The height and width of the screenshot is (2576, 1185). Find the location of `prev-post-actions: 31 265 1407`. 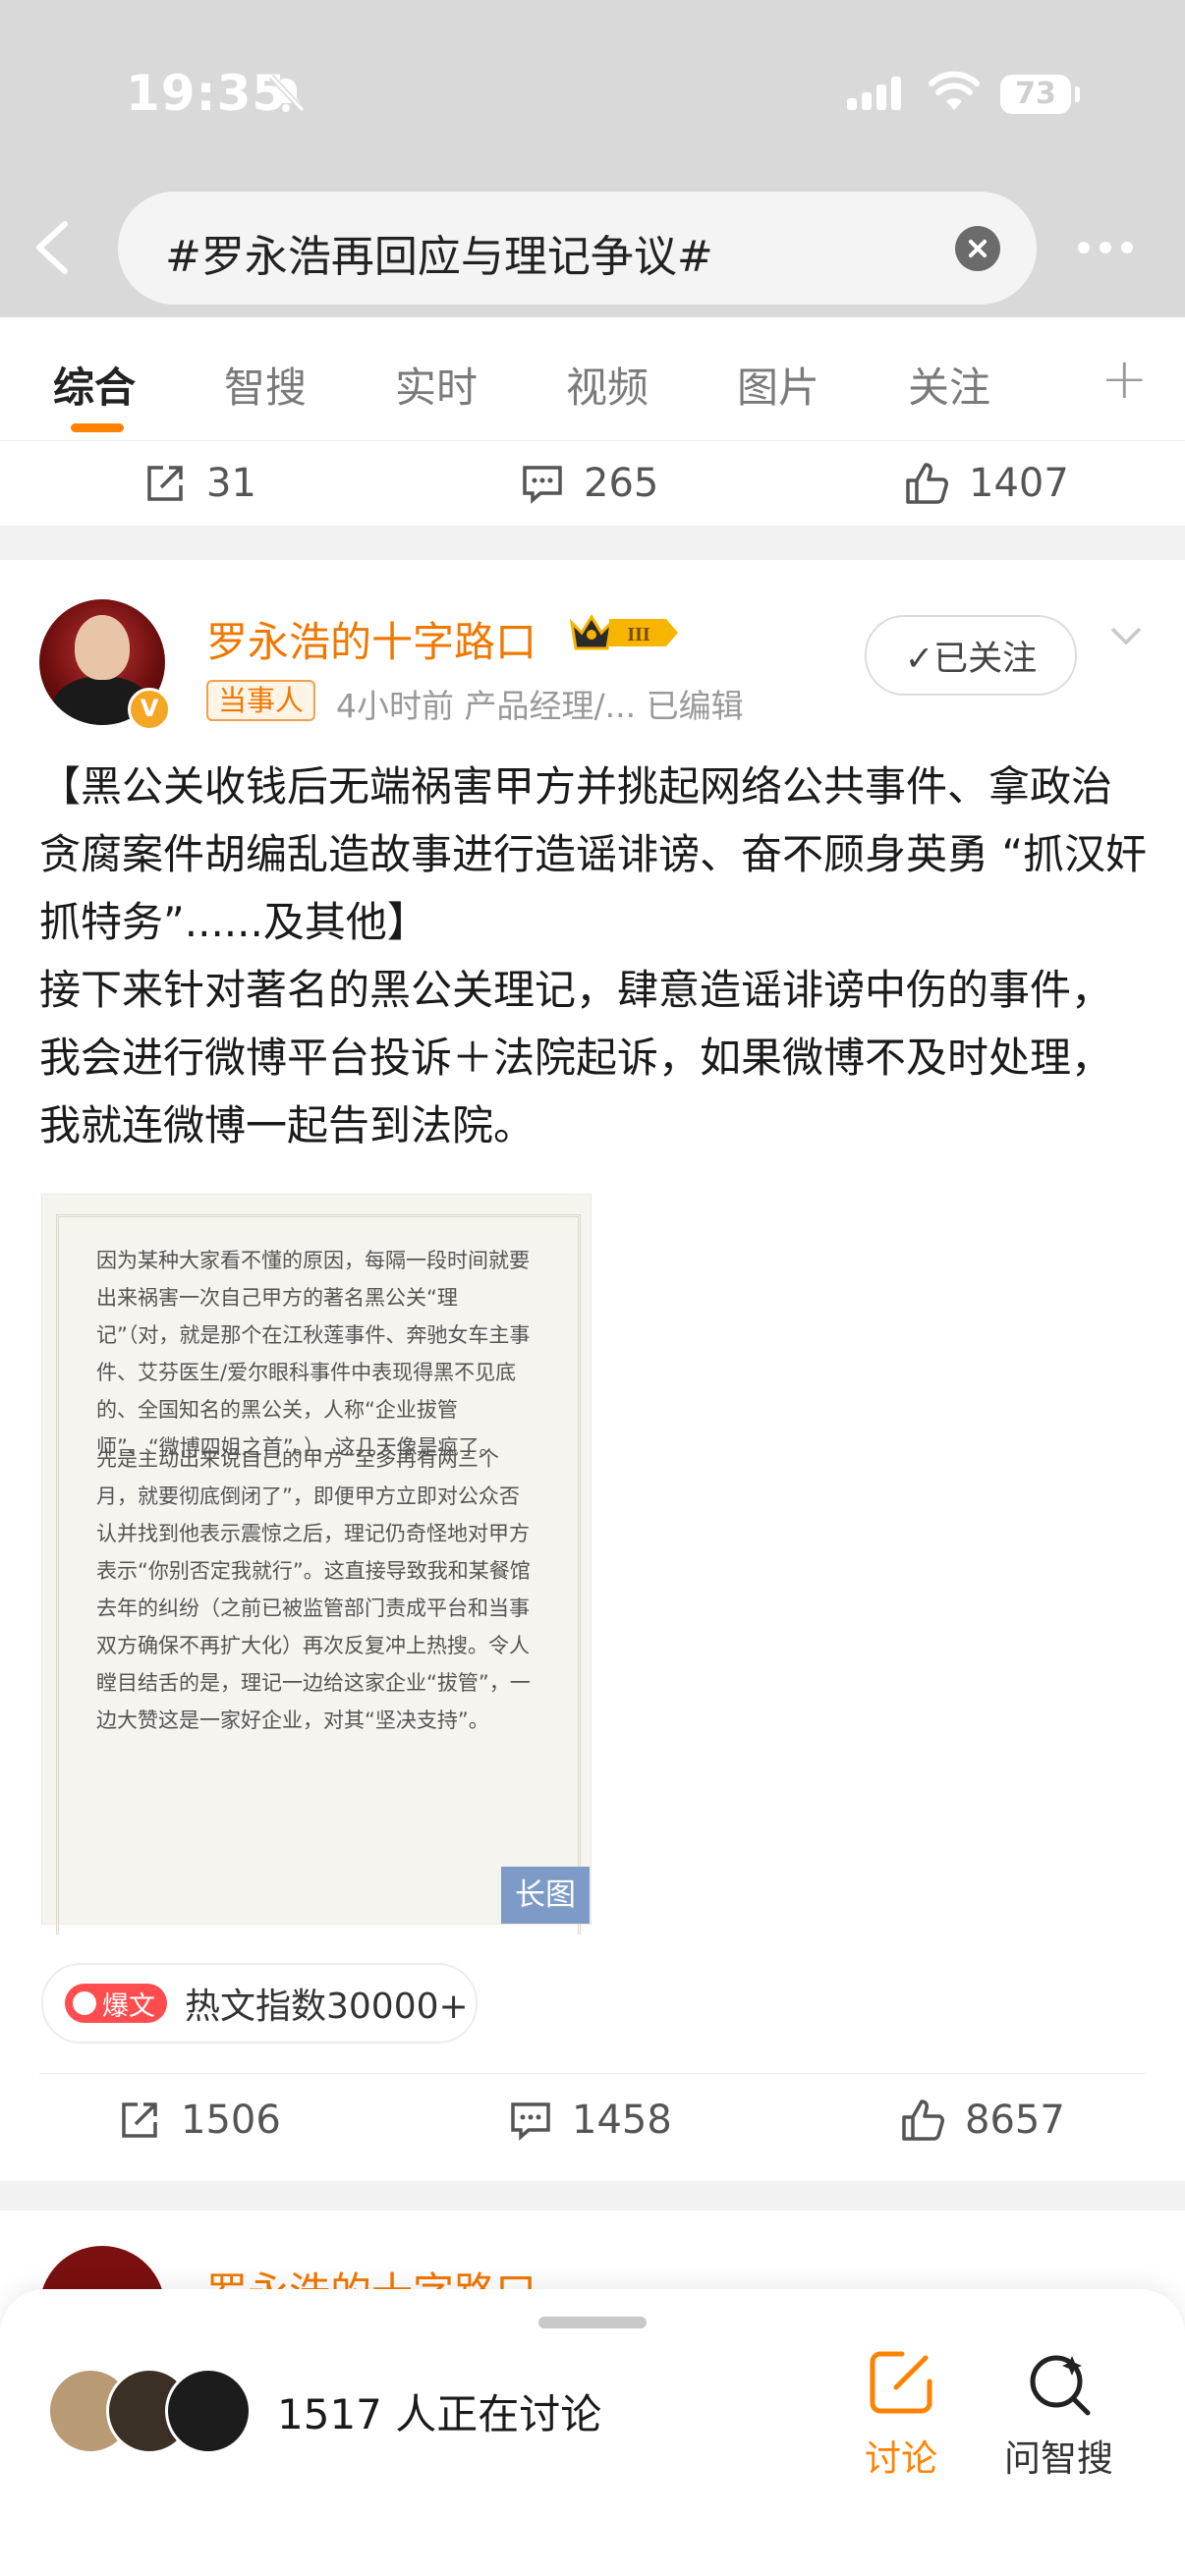

prev-post-actions: 31 265 1407 is located at coordinates (592, 483).